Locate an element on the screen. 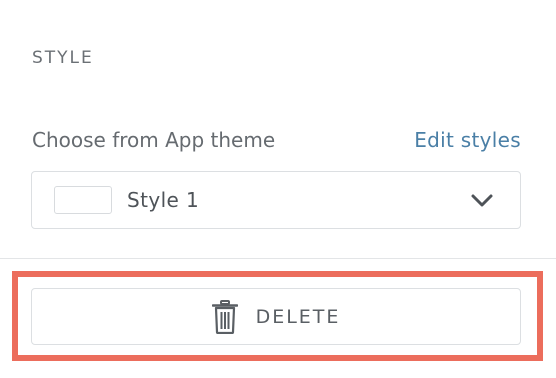 This screenshot has height=378, width=556. style-color-swatch is located at coordinates (83, 200).